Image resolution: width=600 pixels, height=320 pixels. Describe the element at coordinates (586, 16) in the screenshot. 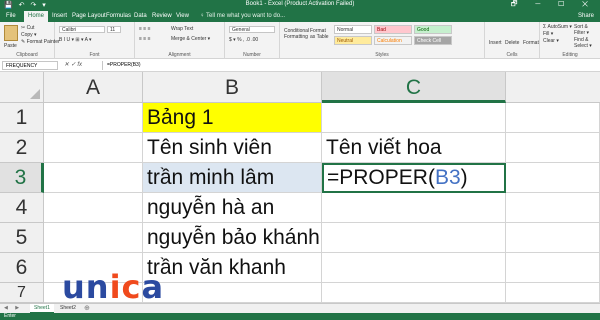

I see `share-button: Share` at that location.